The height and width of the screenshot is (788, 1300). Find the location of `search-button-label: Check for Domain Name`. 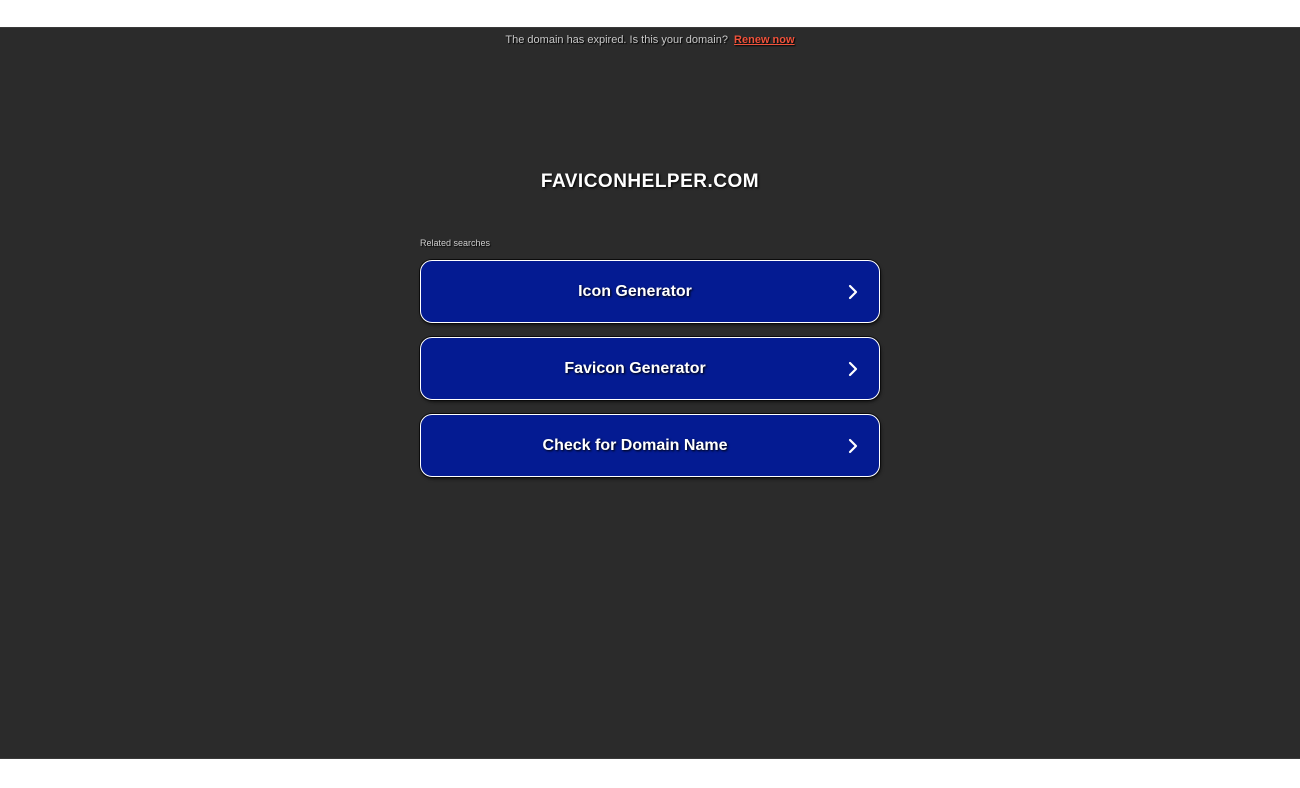

search-button-label: Check for Domain Name is located at coordinates (635, 445).